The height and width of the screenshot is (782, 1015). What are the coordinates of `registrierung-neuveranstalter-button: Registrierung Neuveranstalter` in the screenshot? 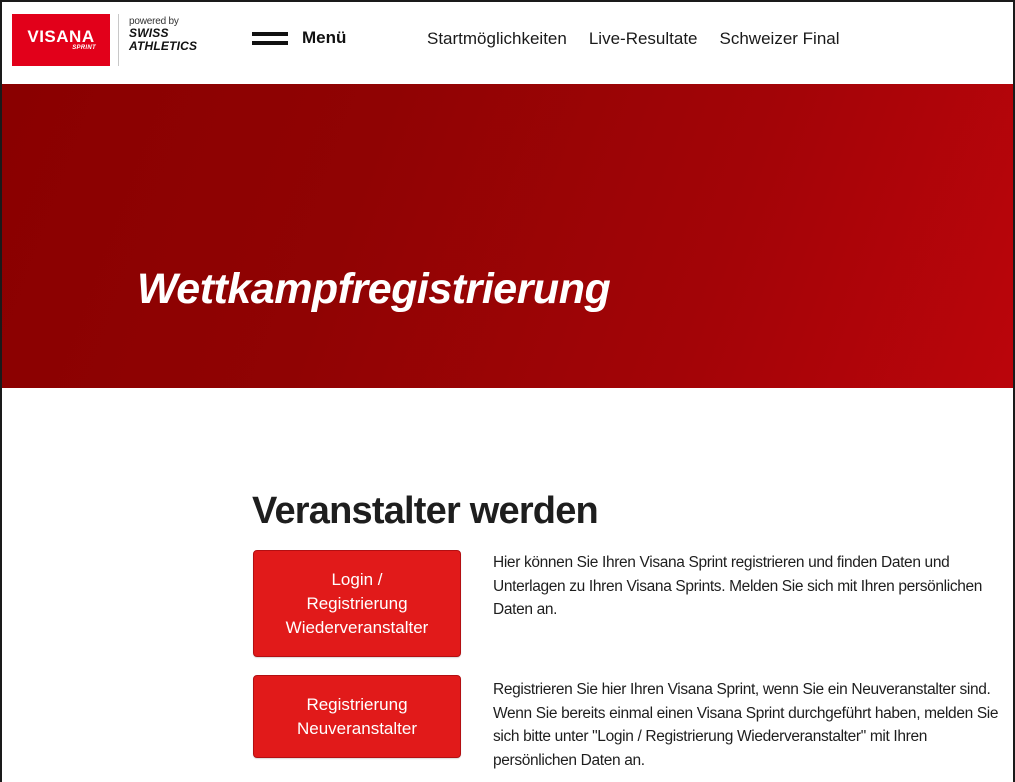 It's located at (357, 716).